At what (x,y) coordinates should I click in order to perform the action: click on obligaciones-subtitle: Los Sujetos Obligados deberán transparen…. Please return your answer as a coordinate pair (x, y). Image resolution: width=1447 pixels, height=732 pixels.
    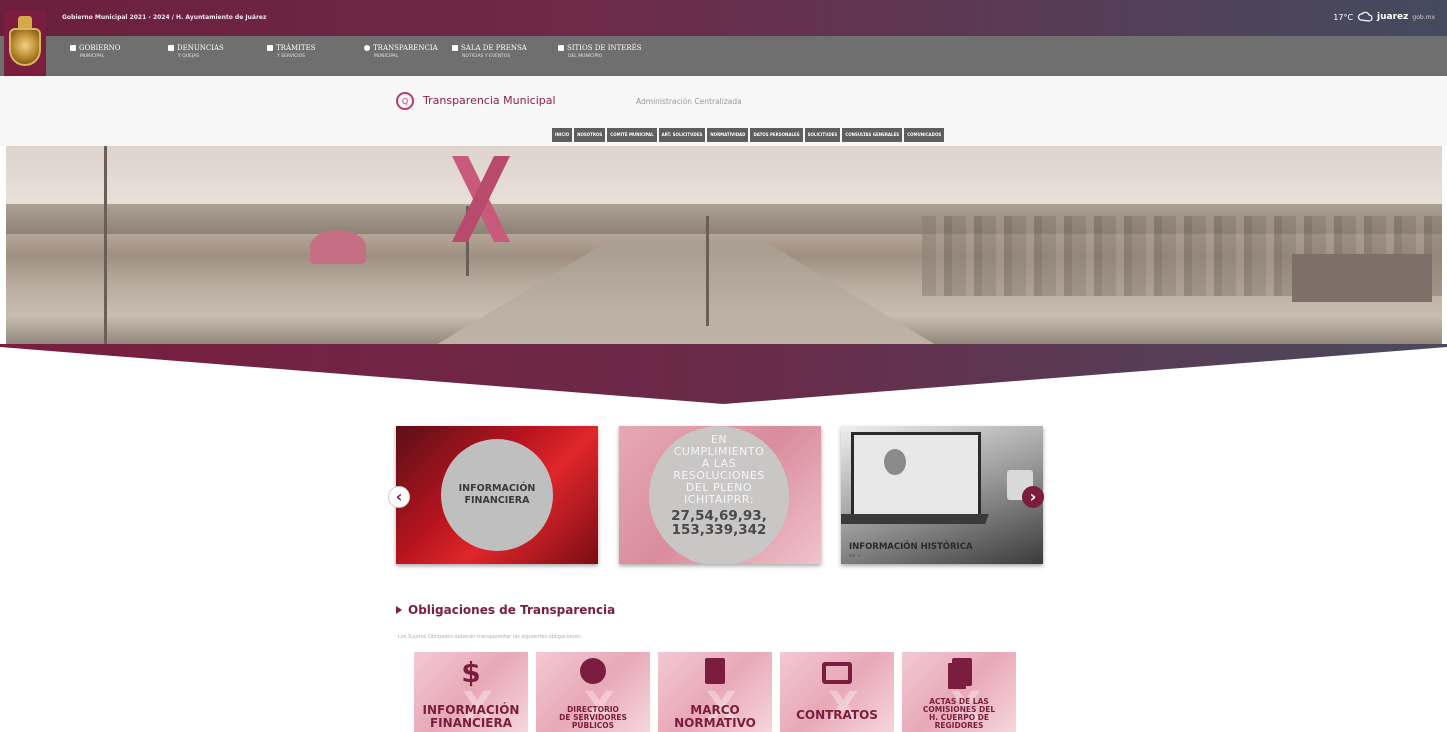
    Looking at the image, I should click on (490, 637).